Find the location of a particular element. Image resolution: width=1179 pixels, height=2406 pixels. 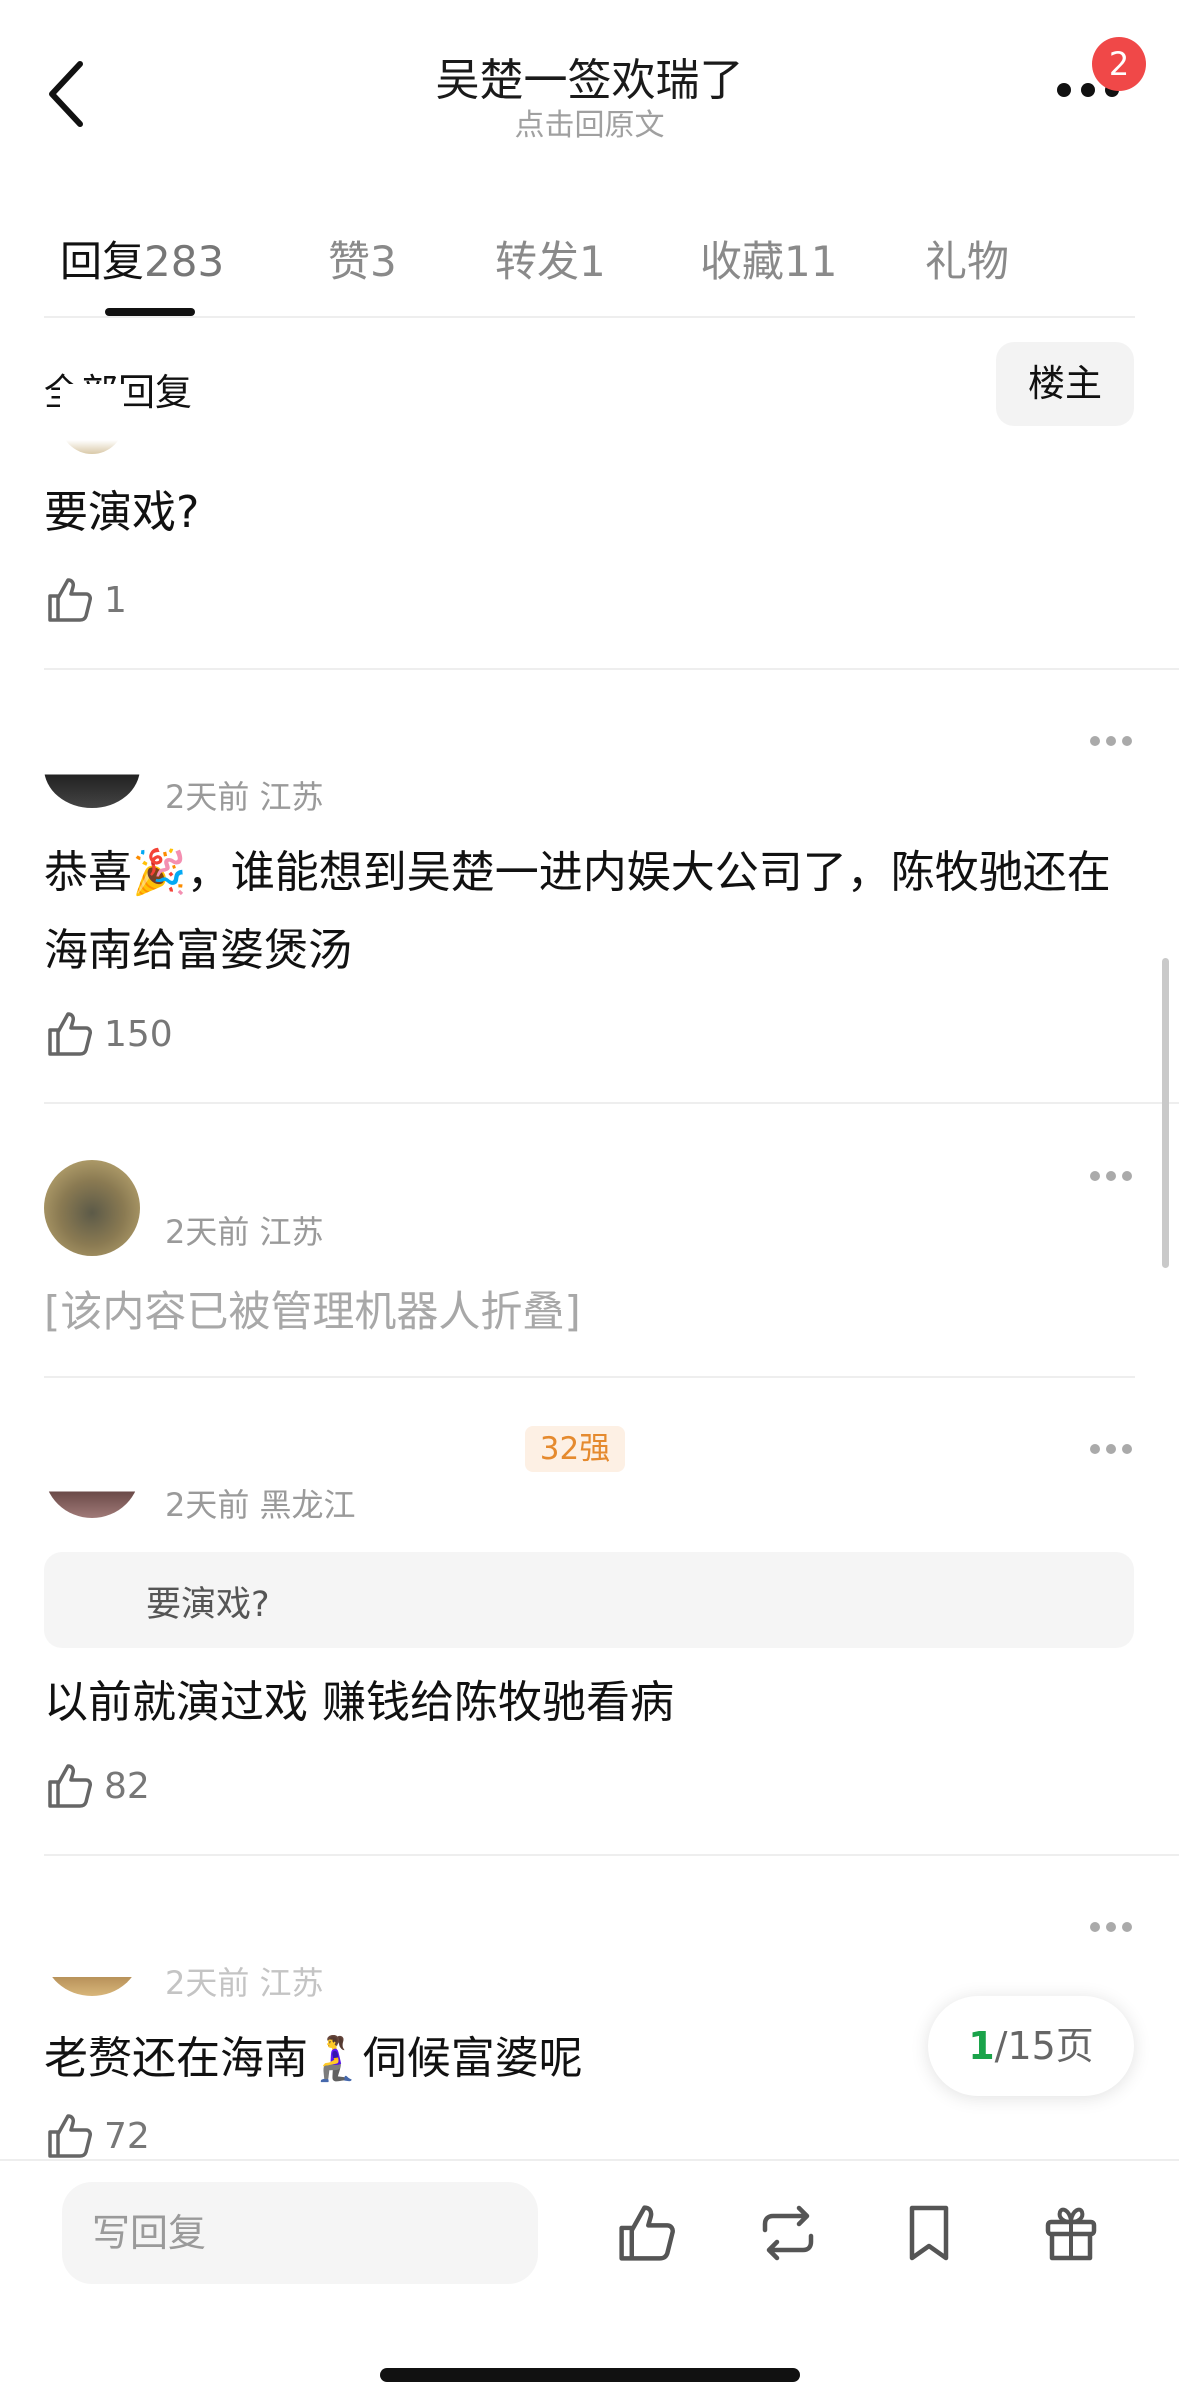

like-count: 72 is located at coordinates (127, 2136).